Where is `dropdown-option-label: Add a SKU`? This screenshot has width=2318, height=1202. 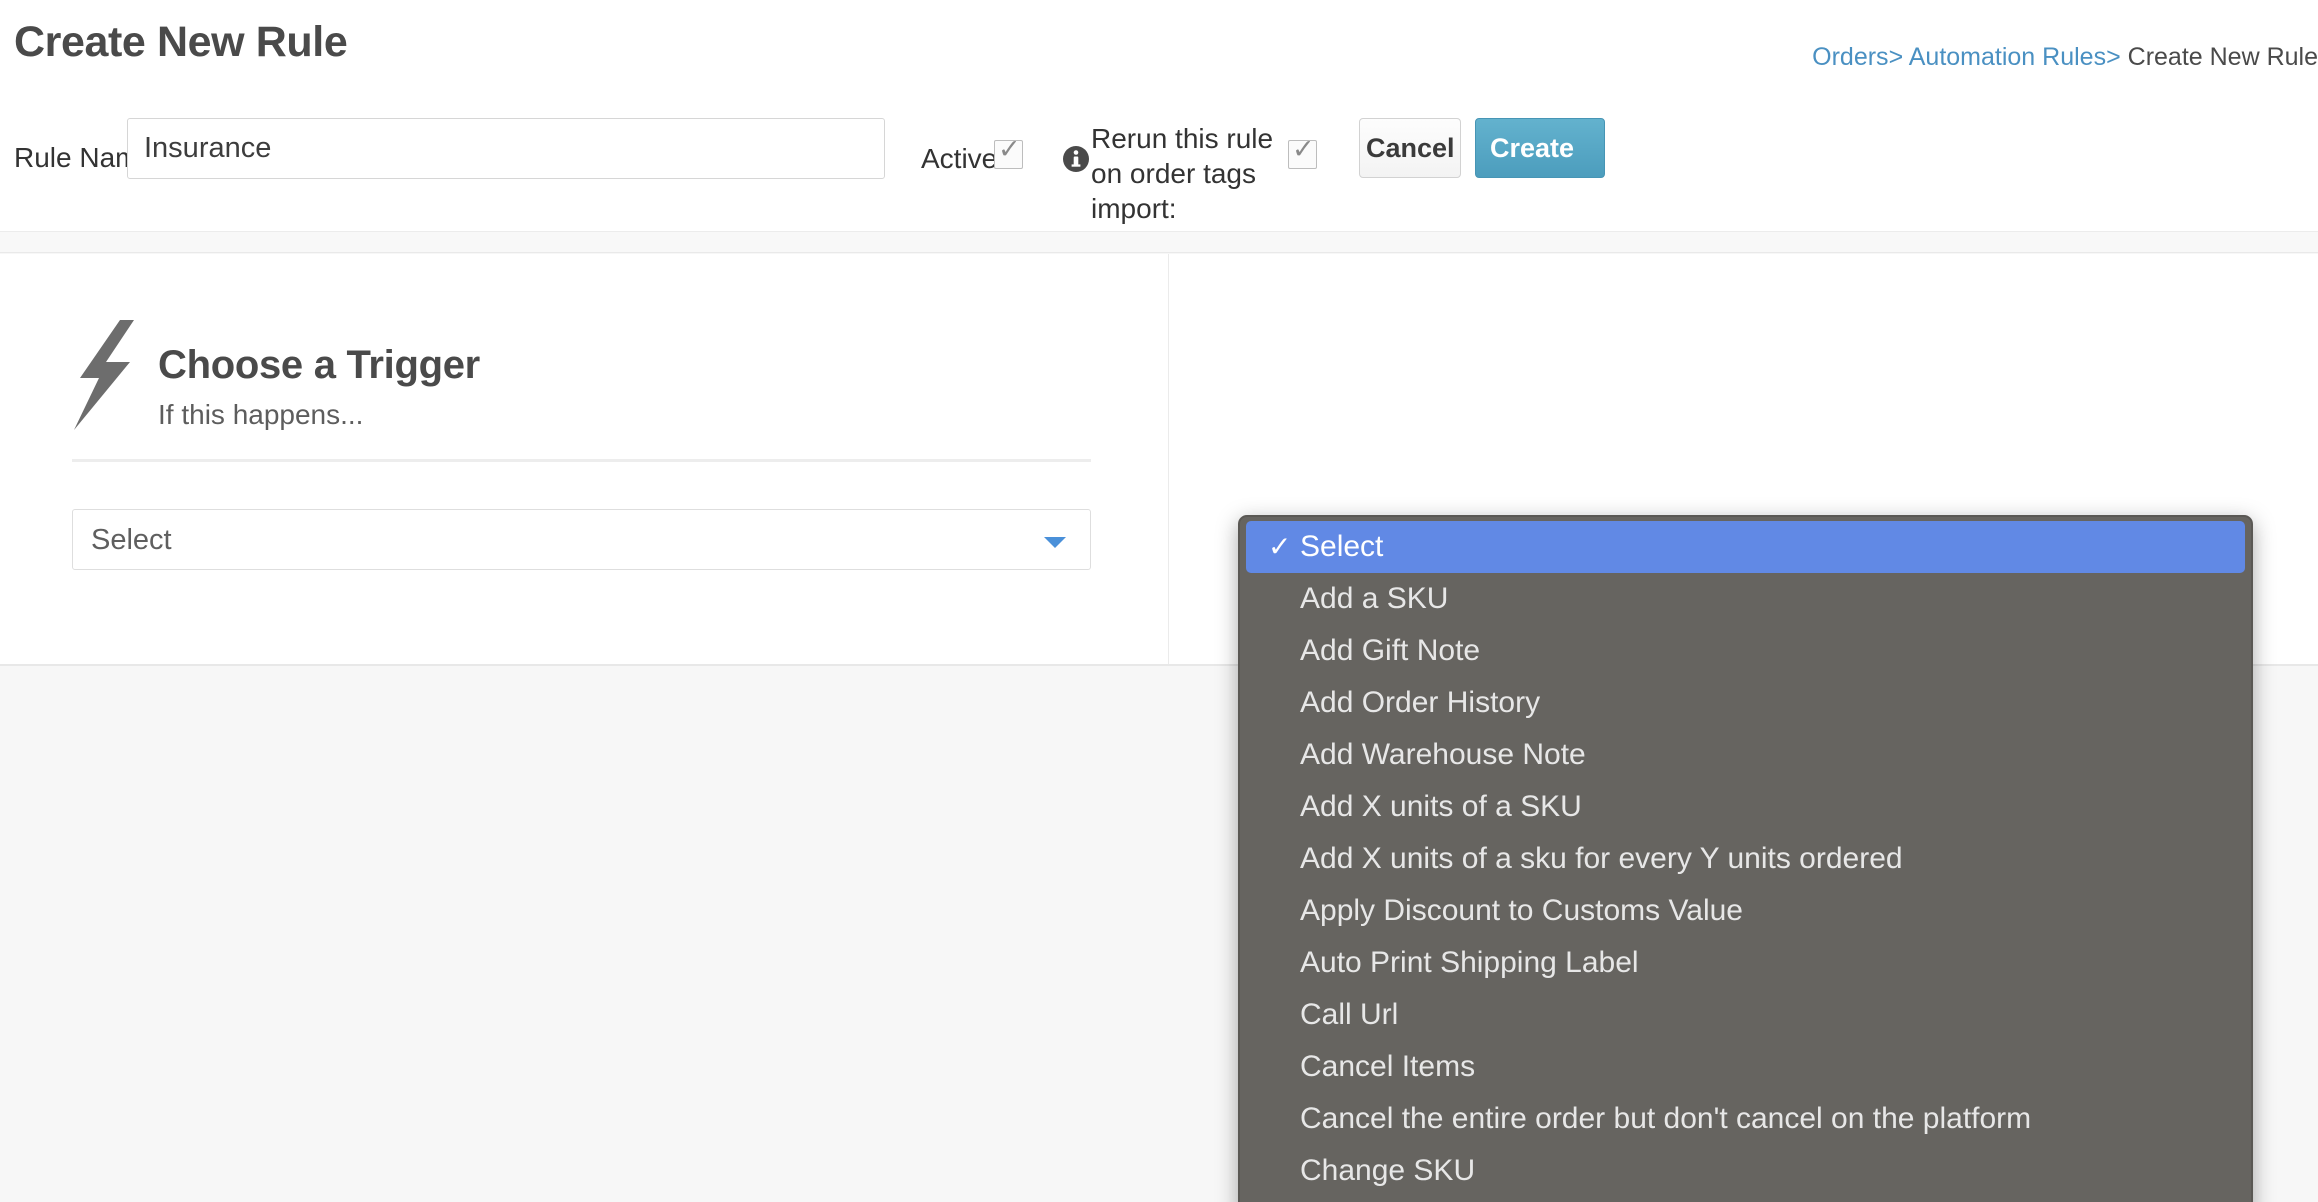 dropdown-option-label: Add a SKU is located at coordinates (1374, 598).